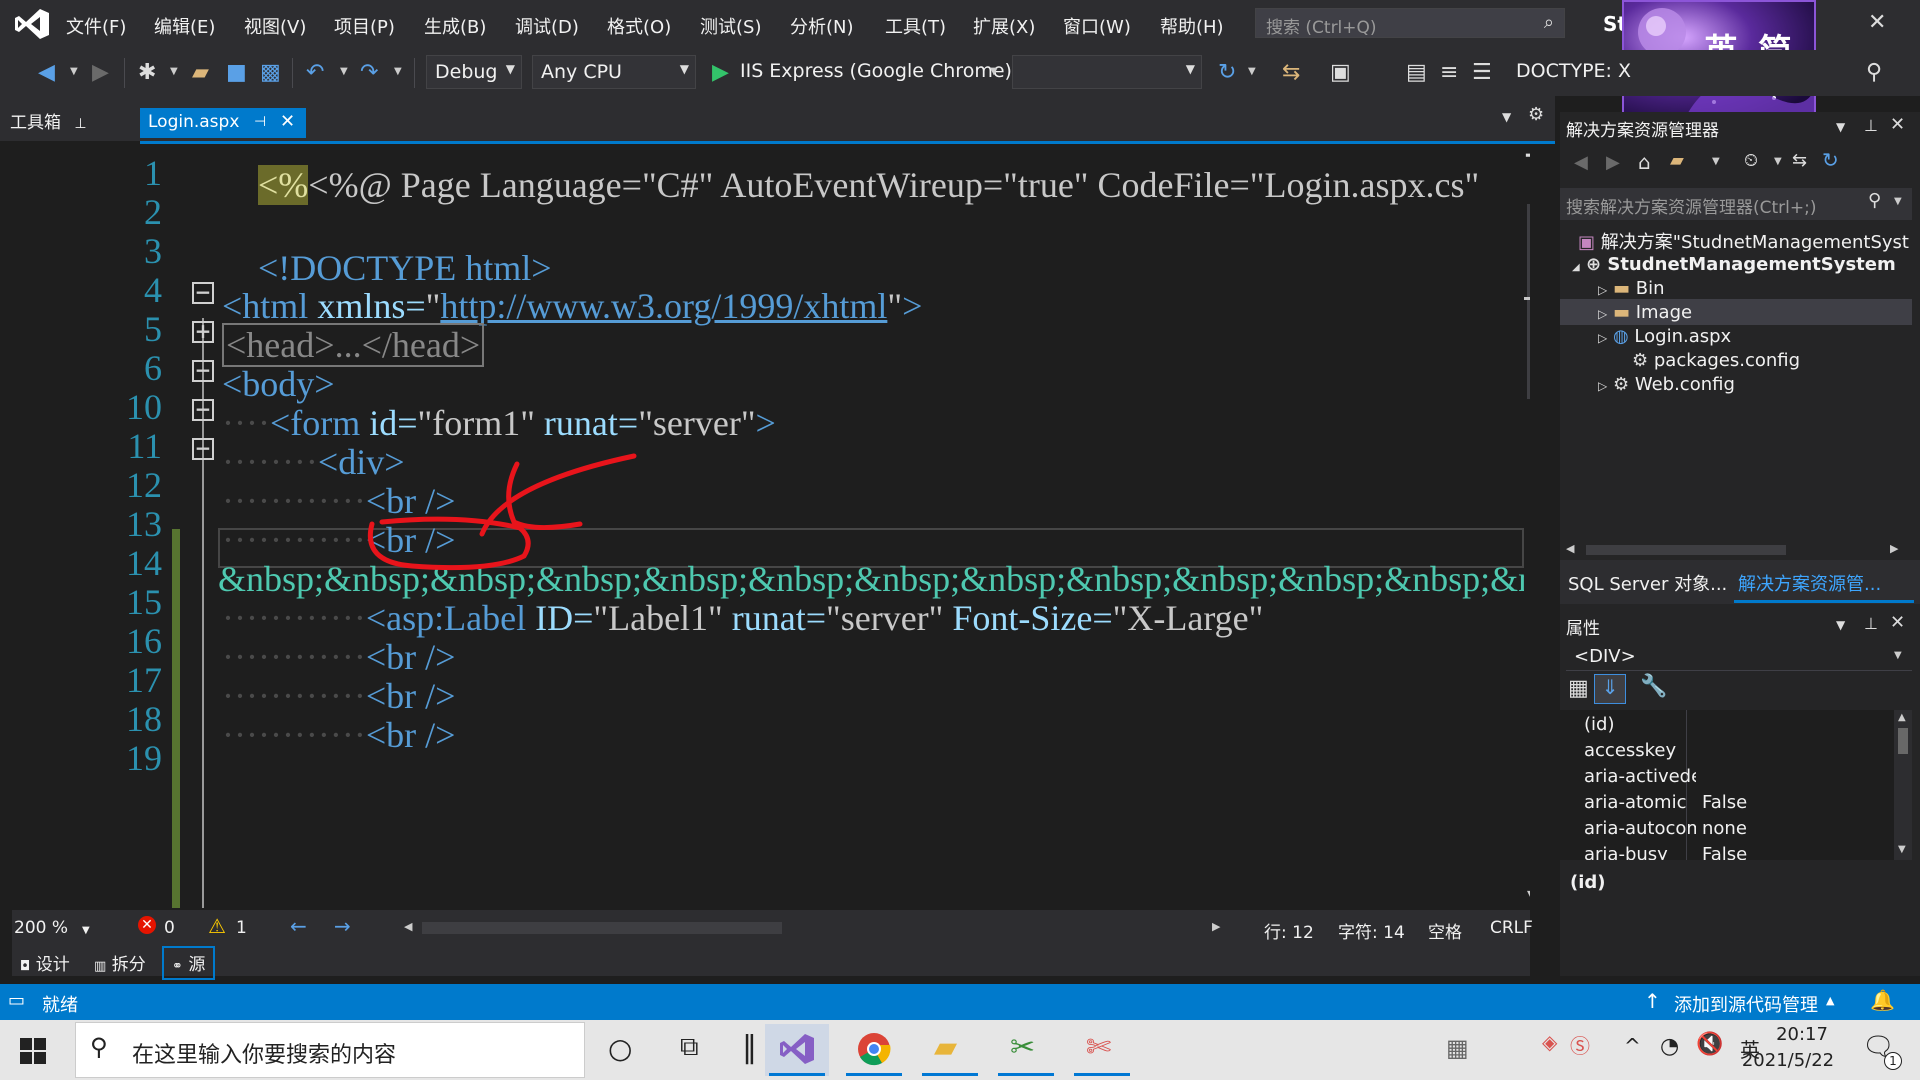 The image size is (1920, 1080). I want to click on scroll-up-icon: ▲, so click(1902, 717).